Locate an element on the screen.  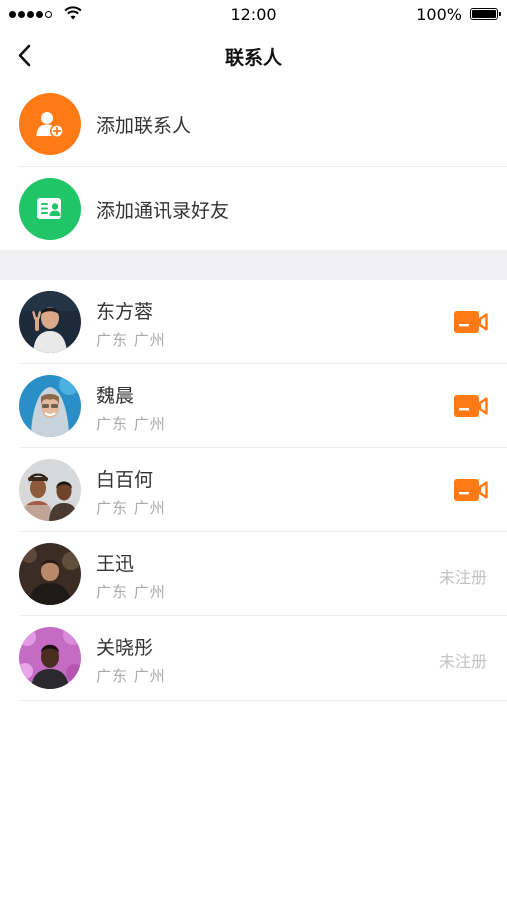
add-address-book-friends-row: 添加通讯录好友 is located at coordinates (253, 209).